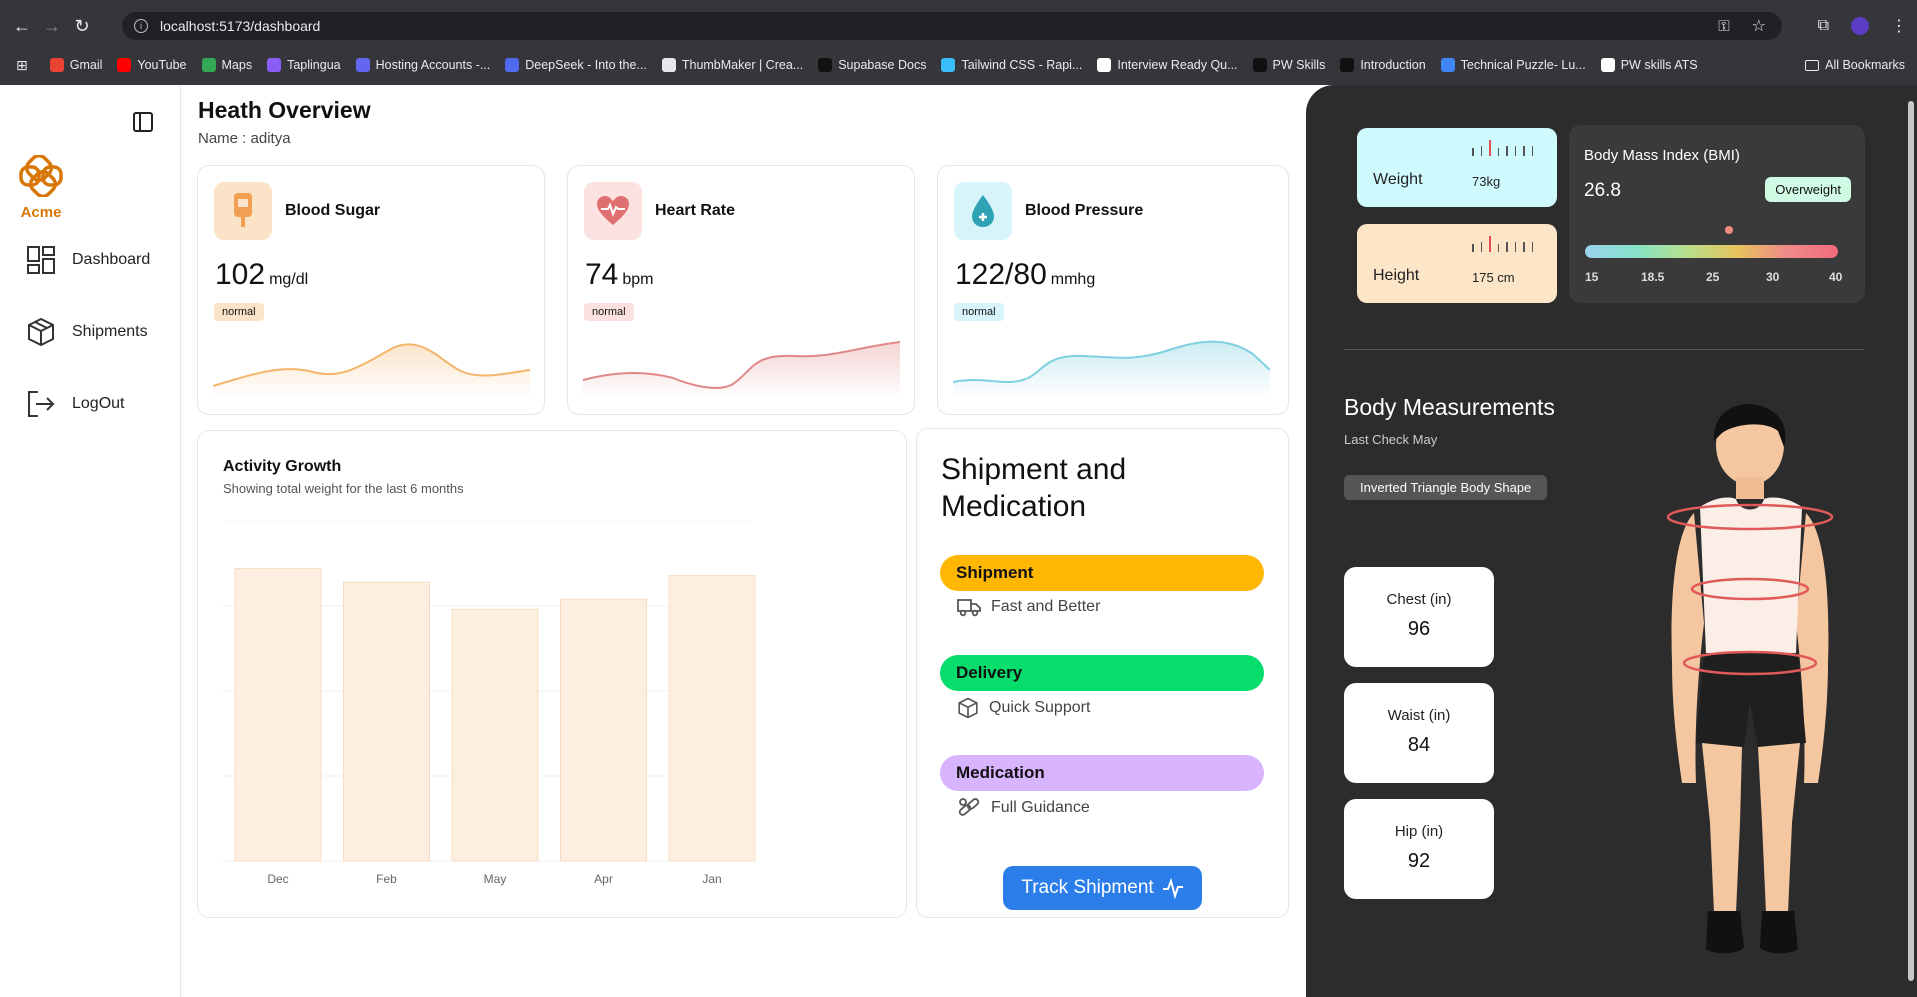 Image resolution: width=1917 pixels, height=997 pixels. Describe the element at coordinates (386, 721) in the screenshot. I see `chart-bar-feb` at that location.